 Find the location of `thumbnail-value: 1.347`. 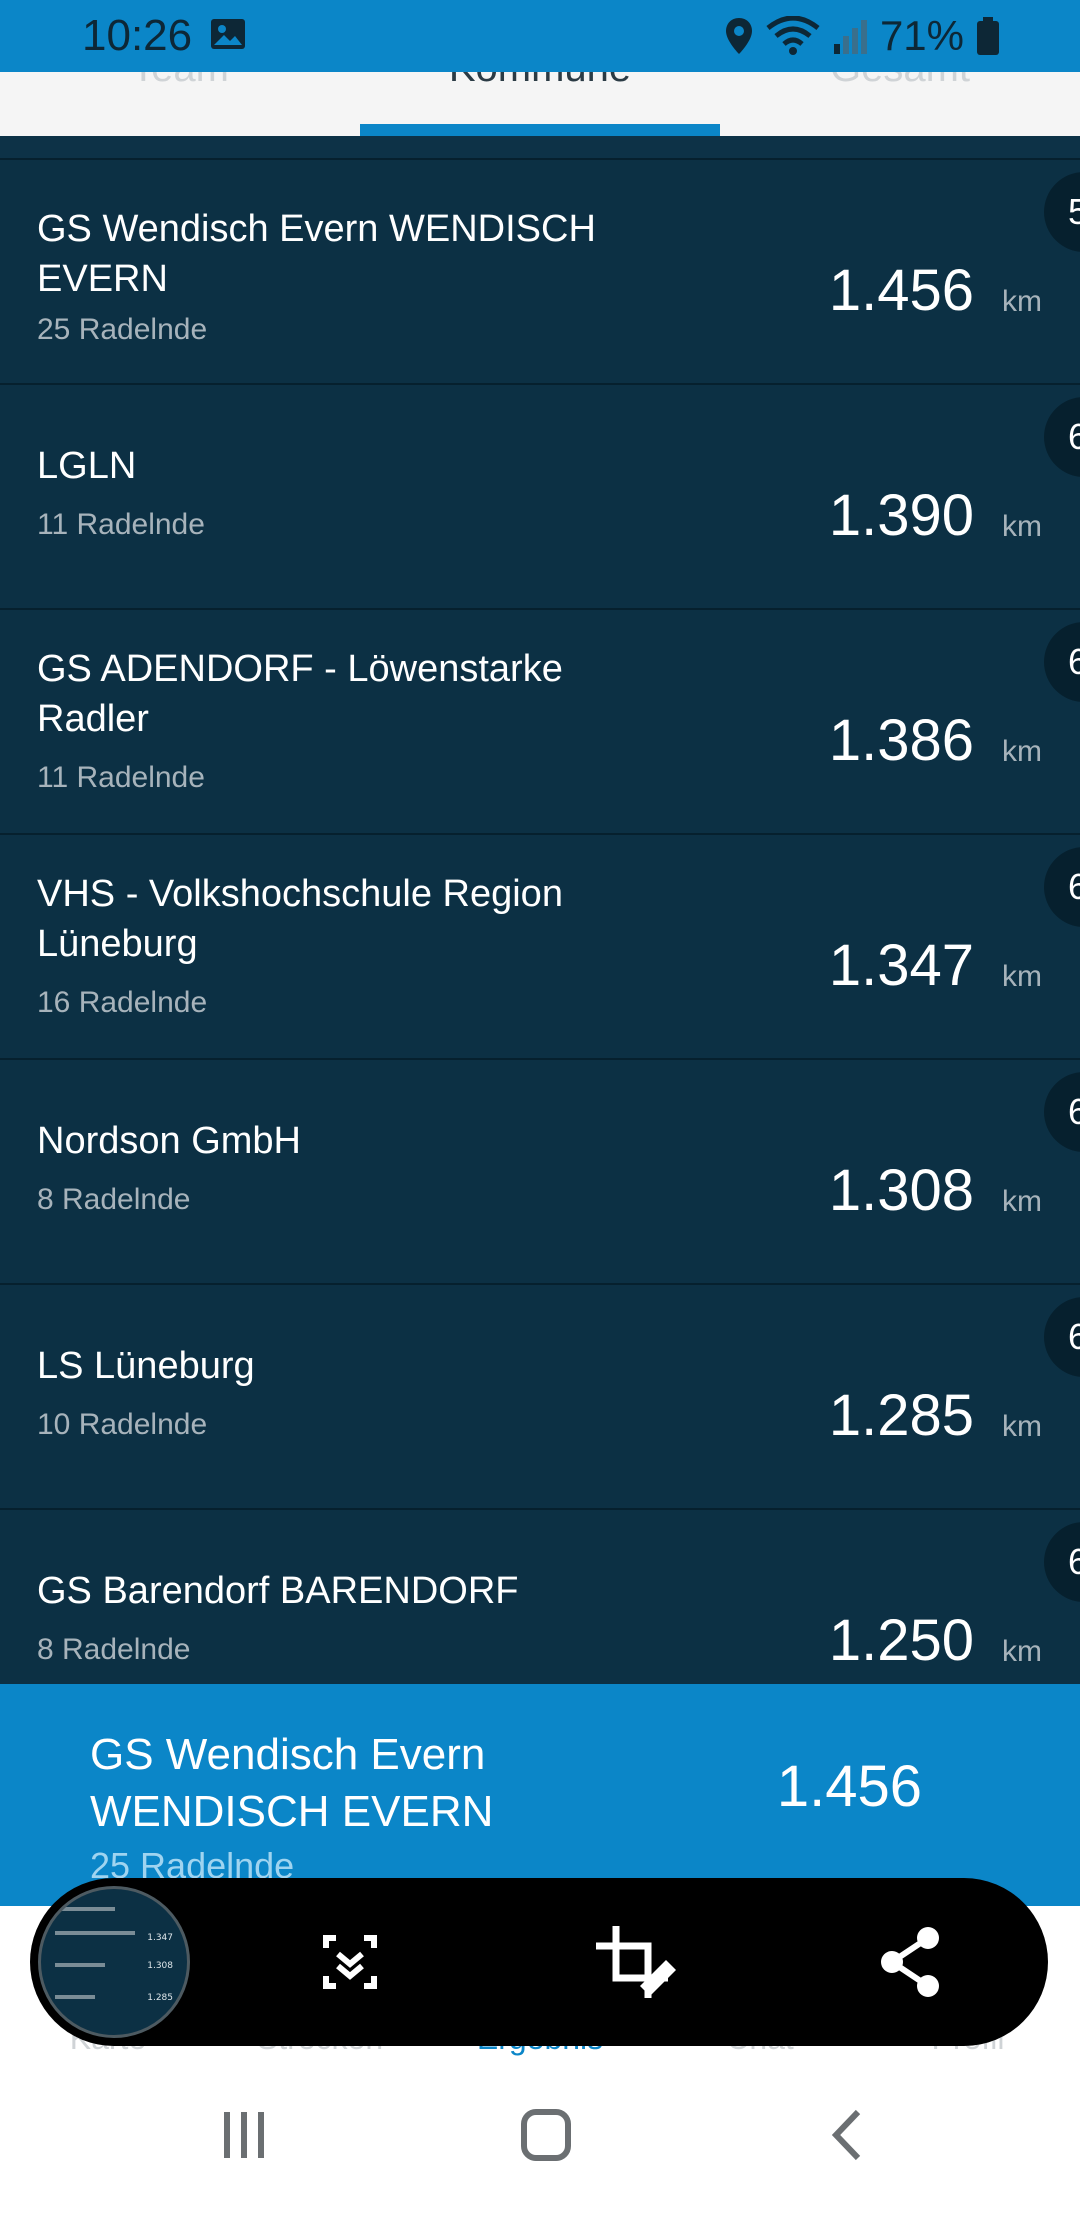

thumbnail-value: 1.347 is located at coordinates (160, 1938).